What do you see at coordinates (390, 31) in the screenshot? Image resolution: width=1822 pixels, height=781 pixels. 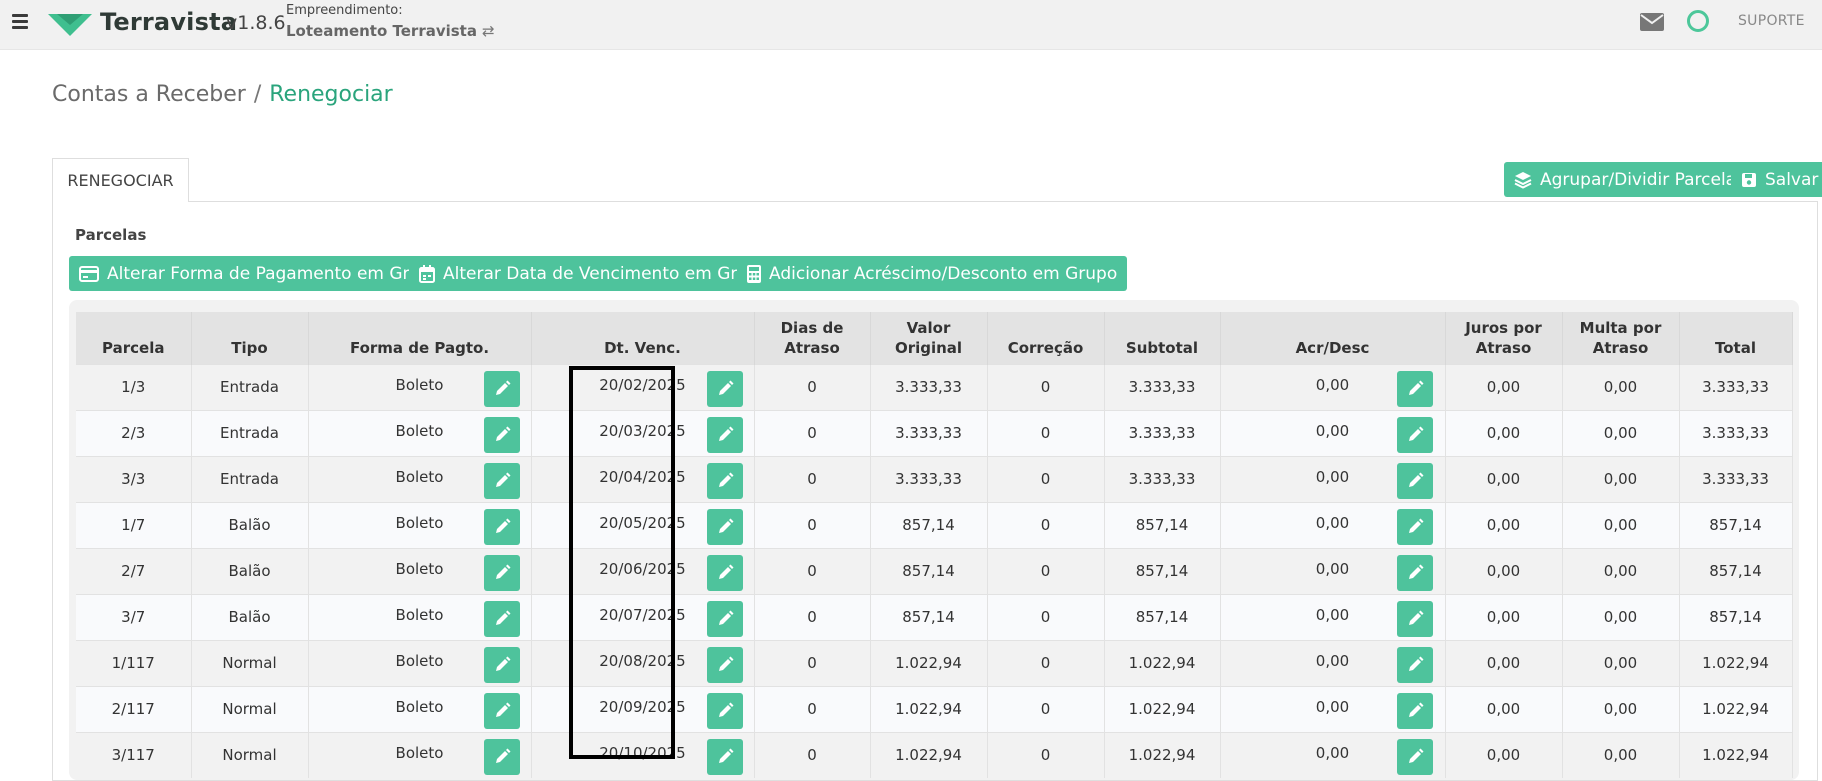 I see `empreendimento-selector: Loteamento Terravista ⇄` at bounding box center [390, 31].